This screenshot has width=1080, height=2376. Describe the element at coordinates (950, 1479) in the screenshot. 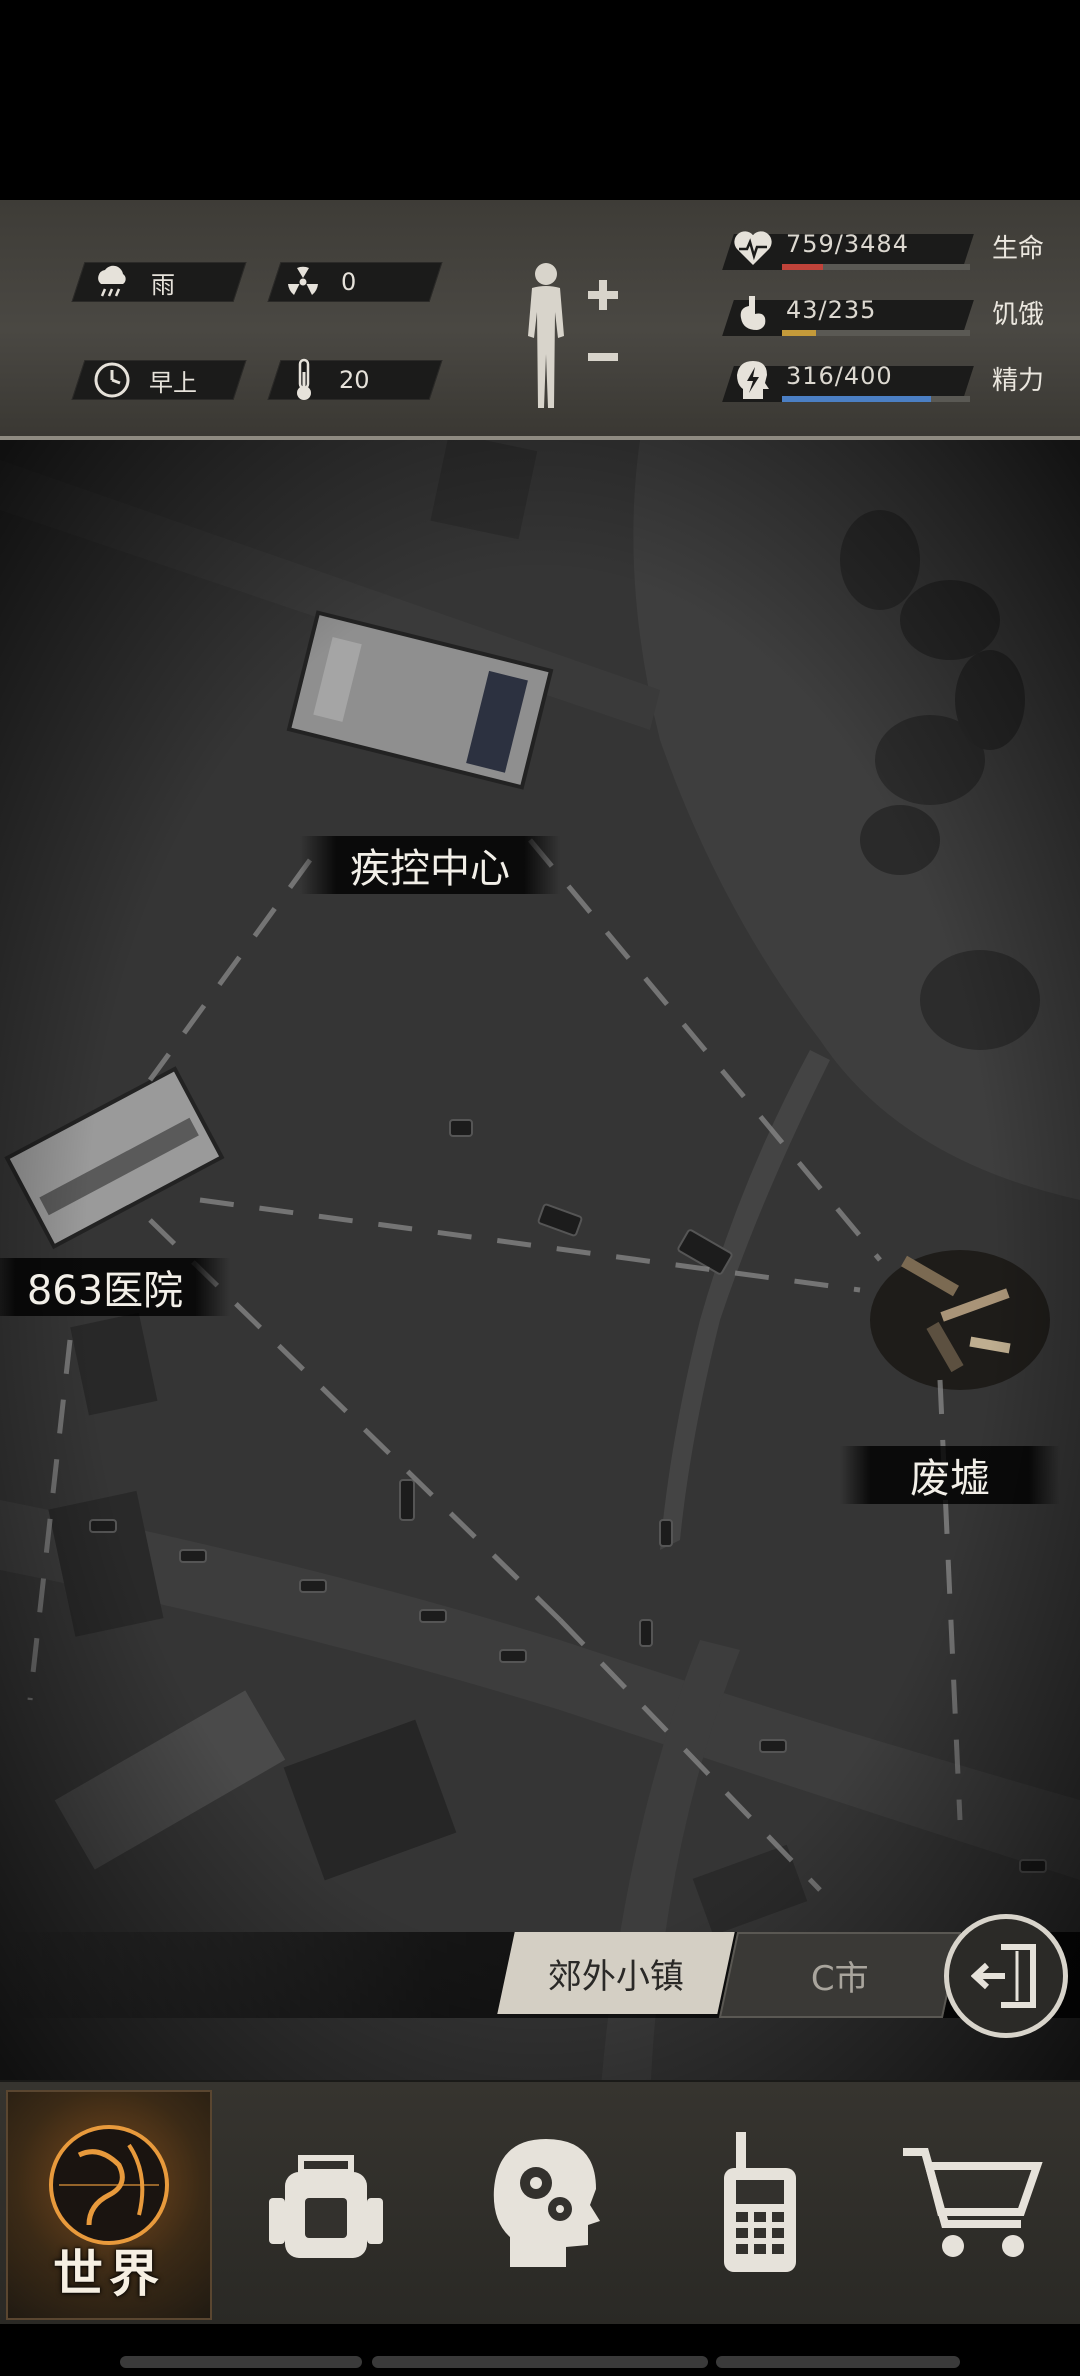

I see `location-label: 废墟` at that location.